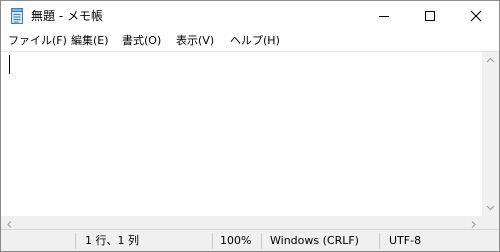 This screenshot has height=252, width=500. I want to click on maximize-button, so click(430, 16).